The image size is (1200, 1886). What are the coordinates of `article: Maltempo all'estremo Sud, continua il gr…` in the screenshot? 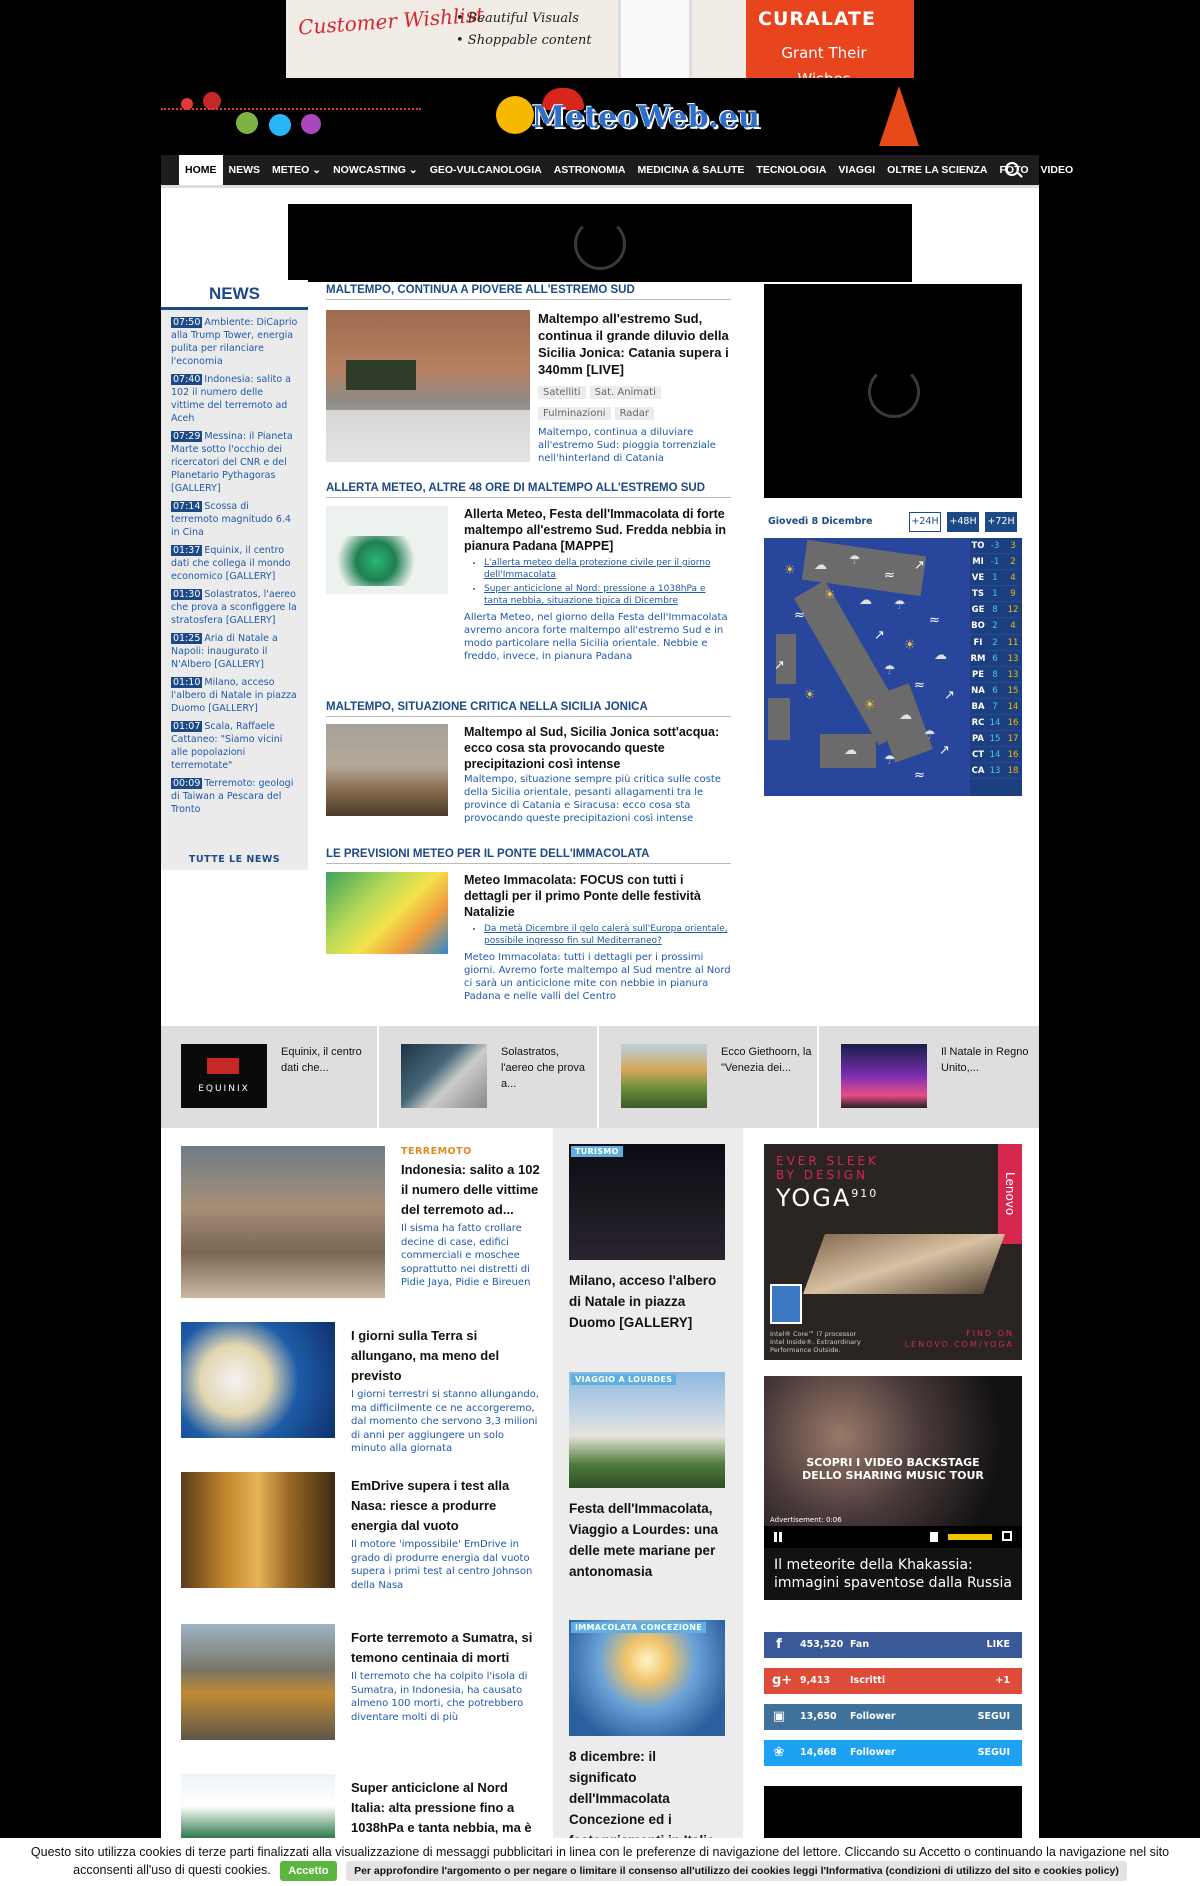 It's located at (528, 387).